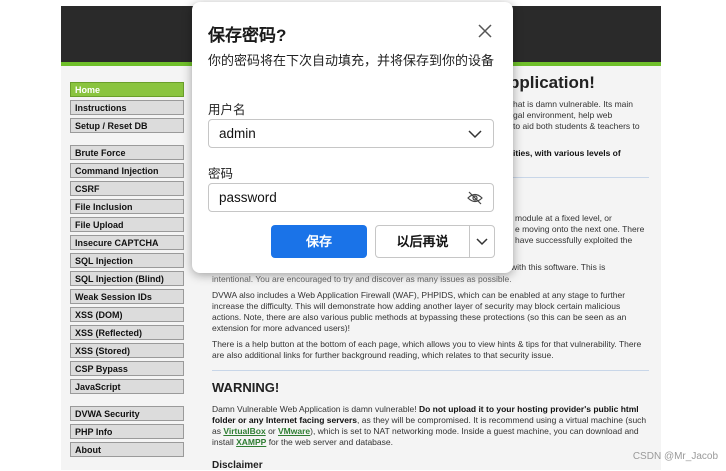 The width and height of the screenshot is (726, 471). I want to click on menu-item-brute-force: Brute Force, so click(127, 152).